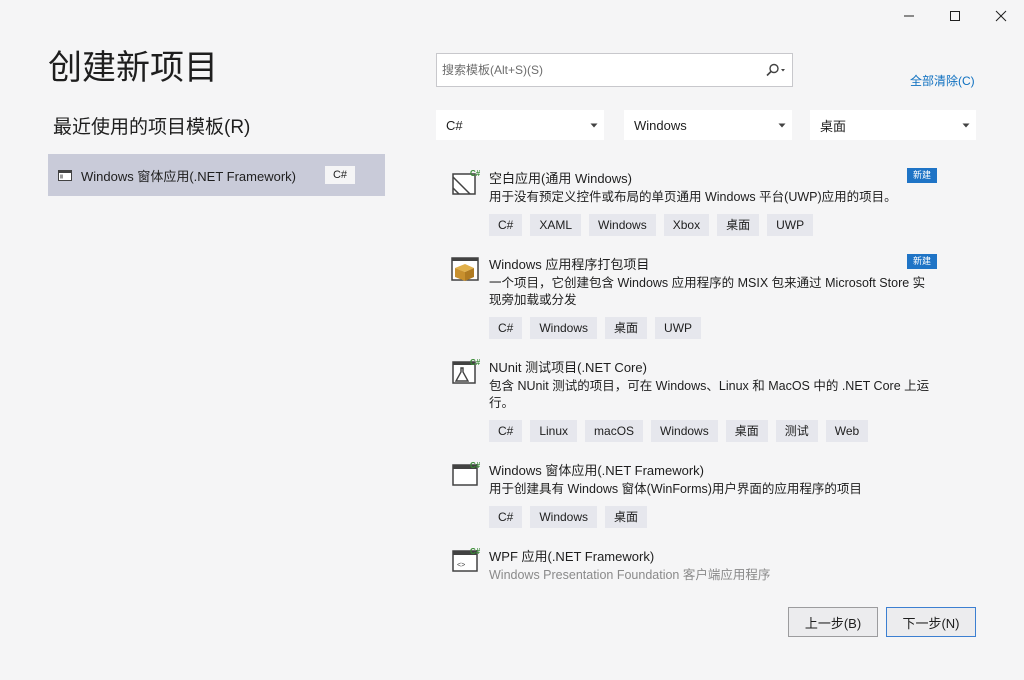 The width and height of the screenshot is (1024, 680). What do you see at coordinates (65, 175) in the screenshot?
I see `winforms-icon` at bounding box center [65, 175].